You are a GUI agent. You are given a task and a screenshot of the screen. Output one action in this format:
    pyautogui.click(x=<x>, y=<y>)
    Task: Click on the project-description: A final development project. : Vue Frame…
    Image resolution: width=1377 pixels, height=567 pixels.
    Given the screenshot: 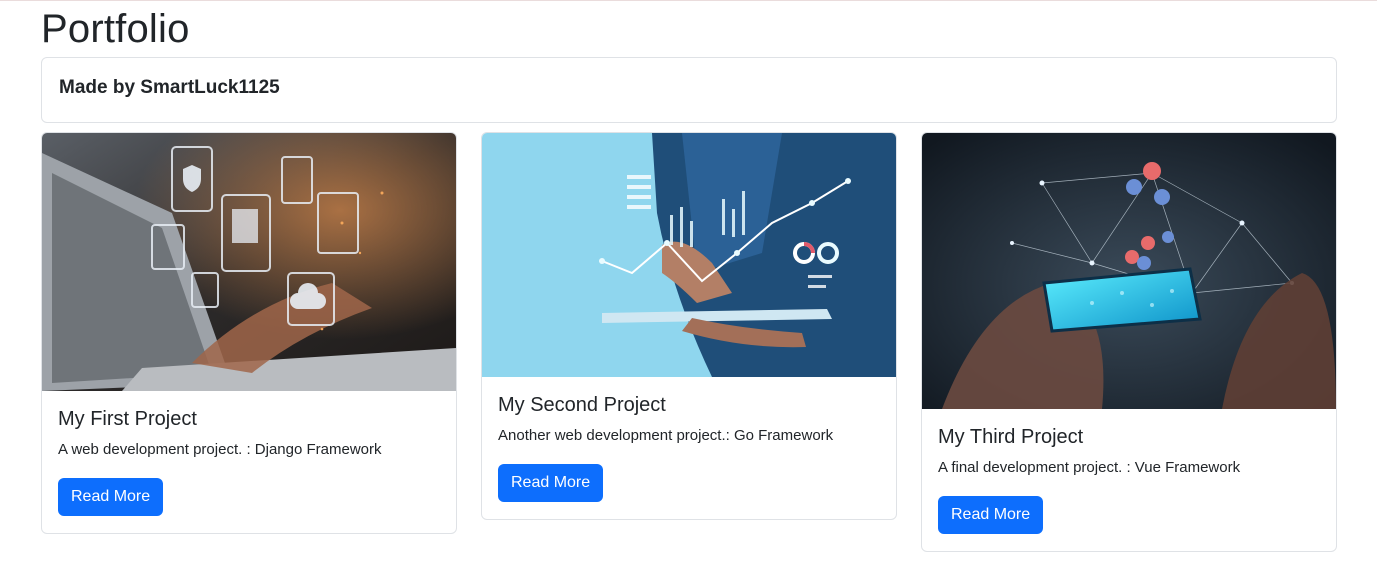 What is the action you would take?
    pyautogui.click(x=1089, y=467)
    